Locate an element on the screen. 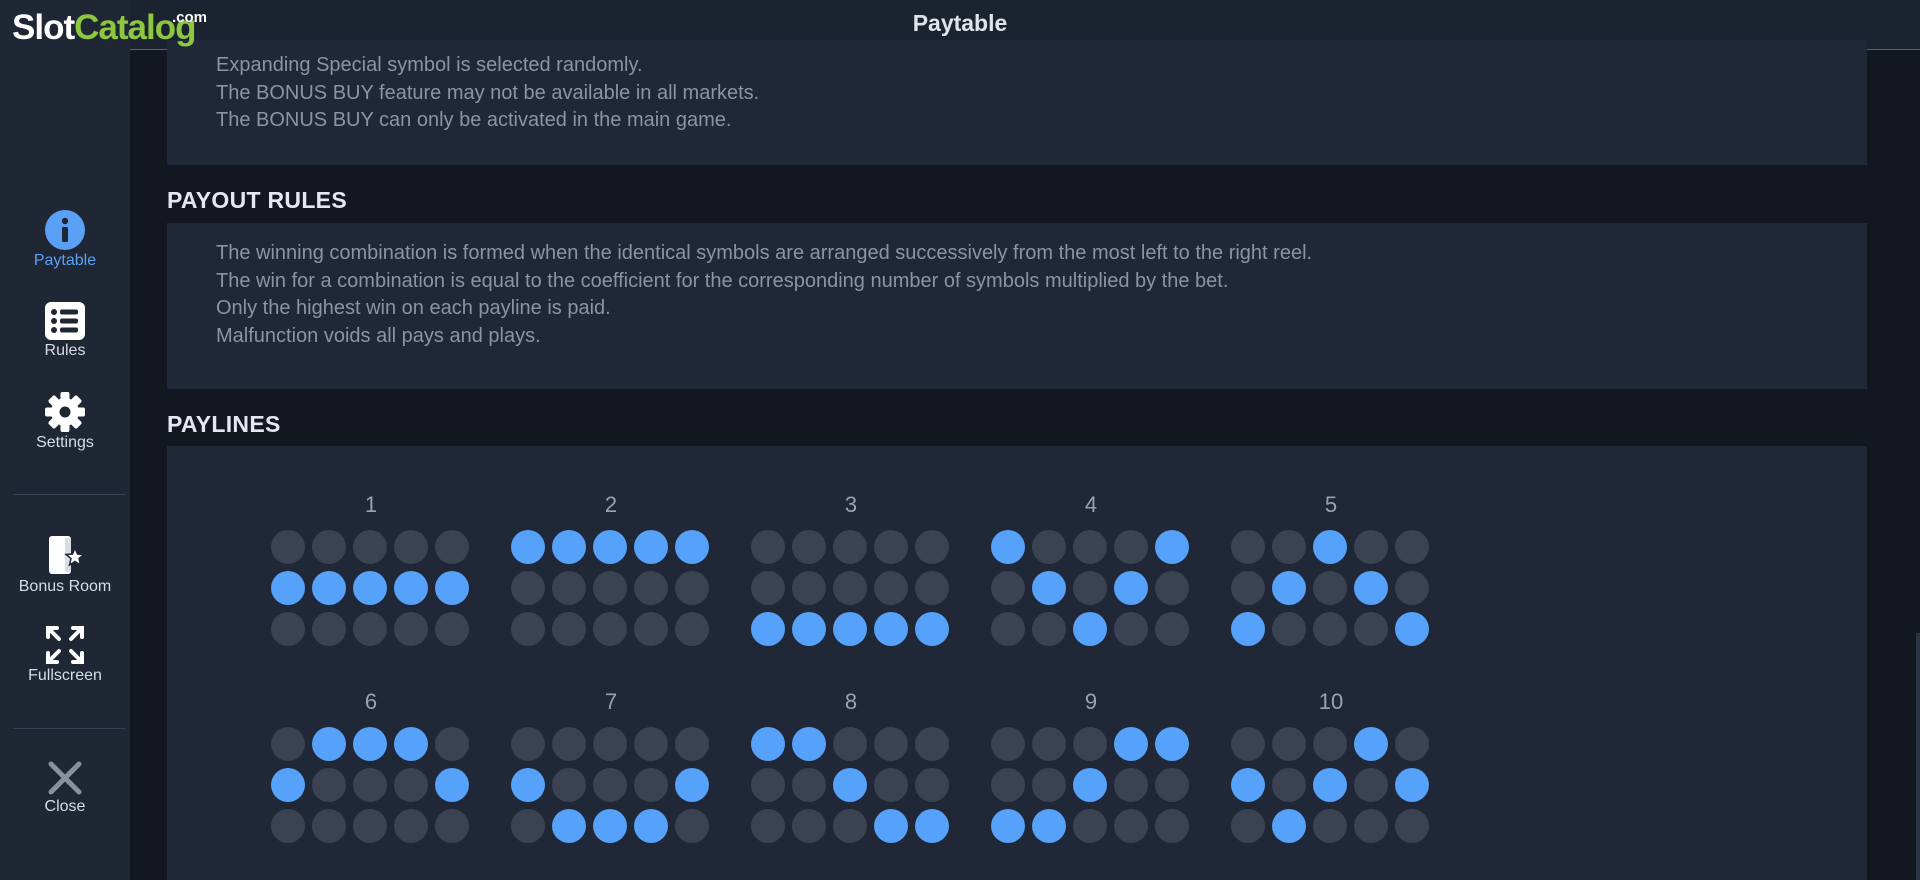 This screenshot has width=1920, height=880. payline-2: 2 is located at coordinates (611, 572).